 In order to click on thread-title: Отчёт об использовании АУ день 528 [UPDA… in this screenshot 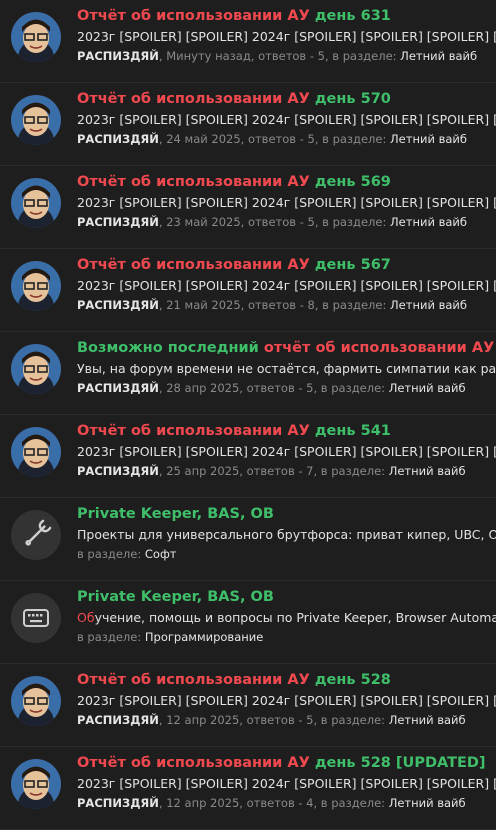, I will do `click(281, 763)`.